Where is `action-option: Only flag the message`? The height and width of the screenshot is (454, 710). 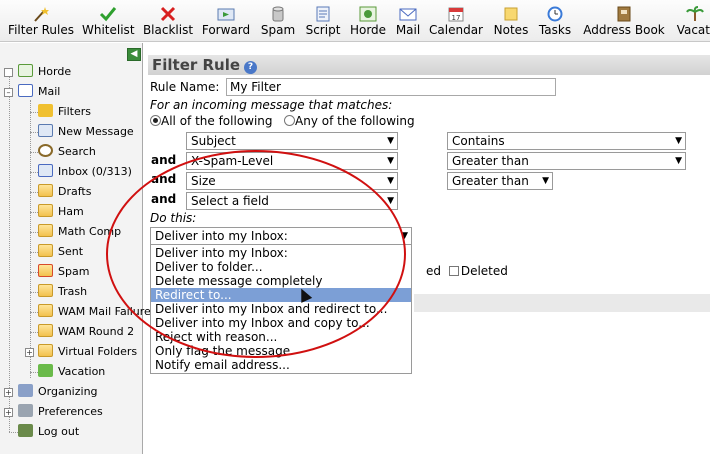 action-option: Only flag the message is located at coordinates (281, 351).